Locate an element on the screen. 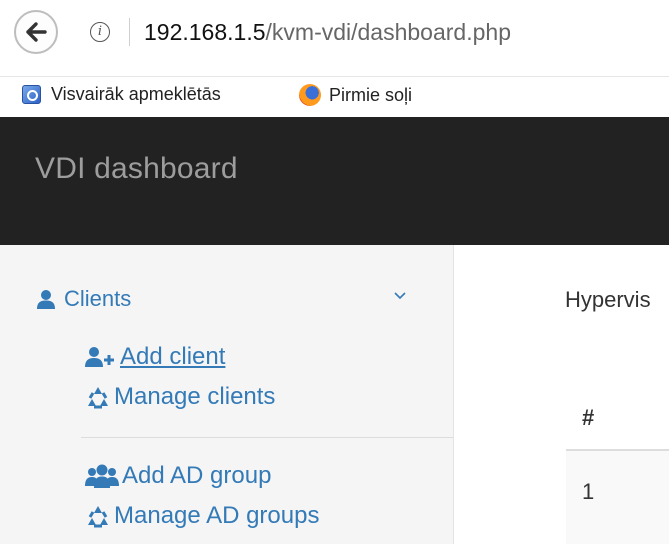 This screenshot has width=669, height=544. sidebar-item-label: Add AD group is located at coordinates (197, 475).